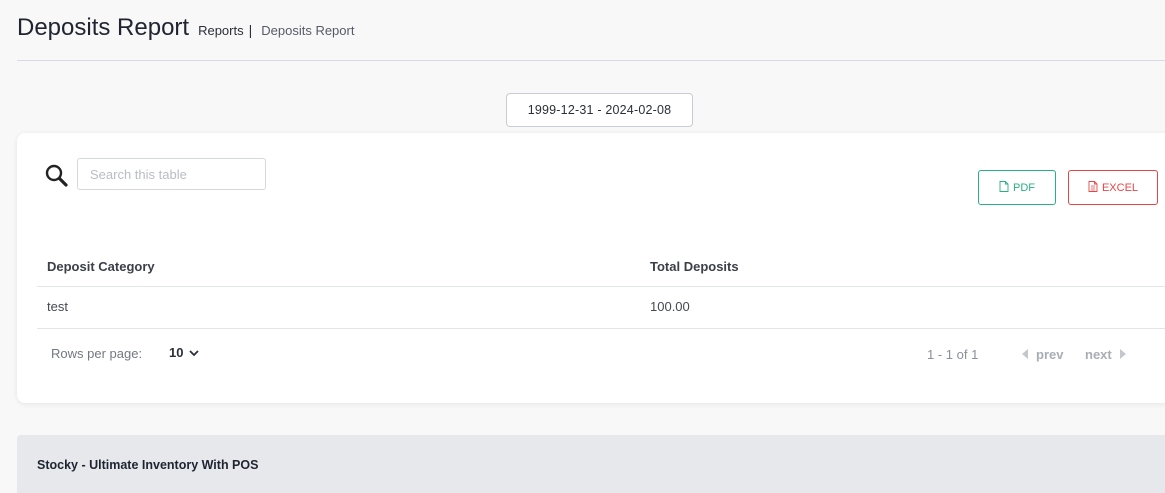 This screenshot has width=1165, height=493. Describe the element at coordinates (171, 174) in the screenshot. I see `search-input` at that location.